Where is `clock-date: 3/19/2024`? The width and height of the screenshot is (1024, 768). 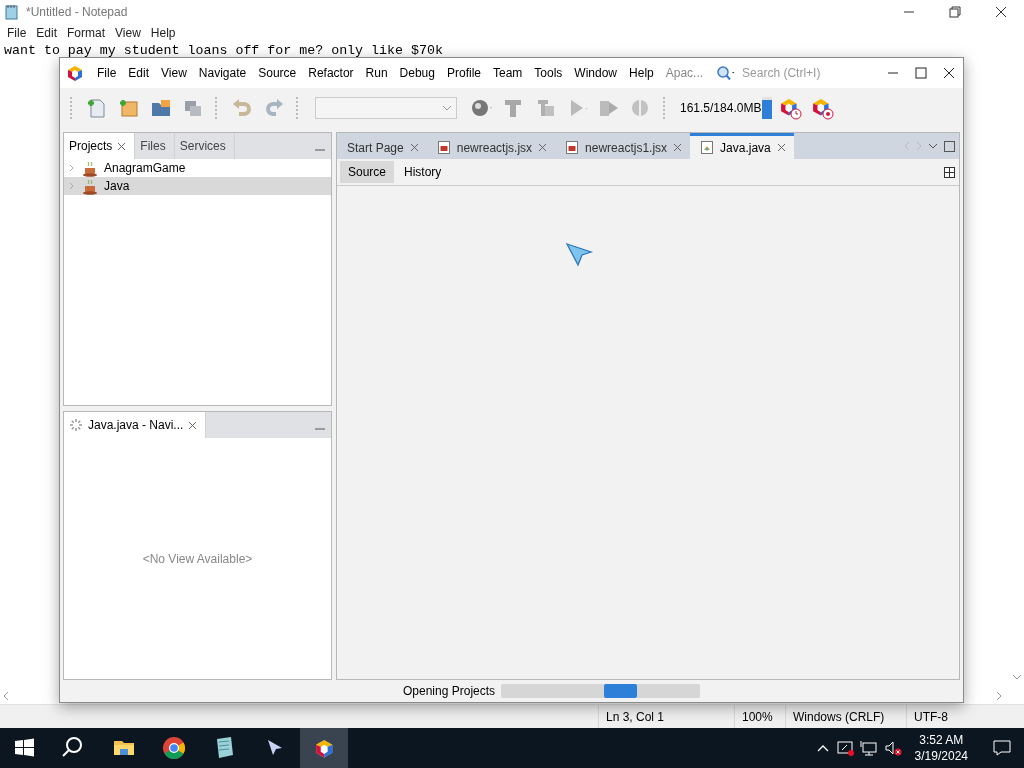 clock-date: 3/19/2024 is located at coordinates (941, 756).